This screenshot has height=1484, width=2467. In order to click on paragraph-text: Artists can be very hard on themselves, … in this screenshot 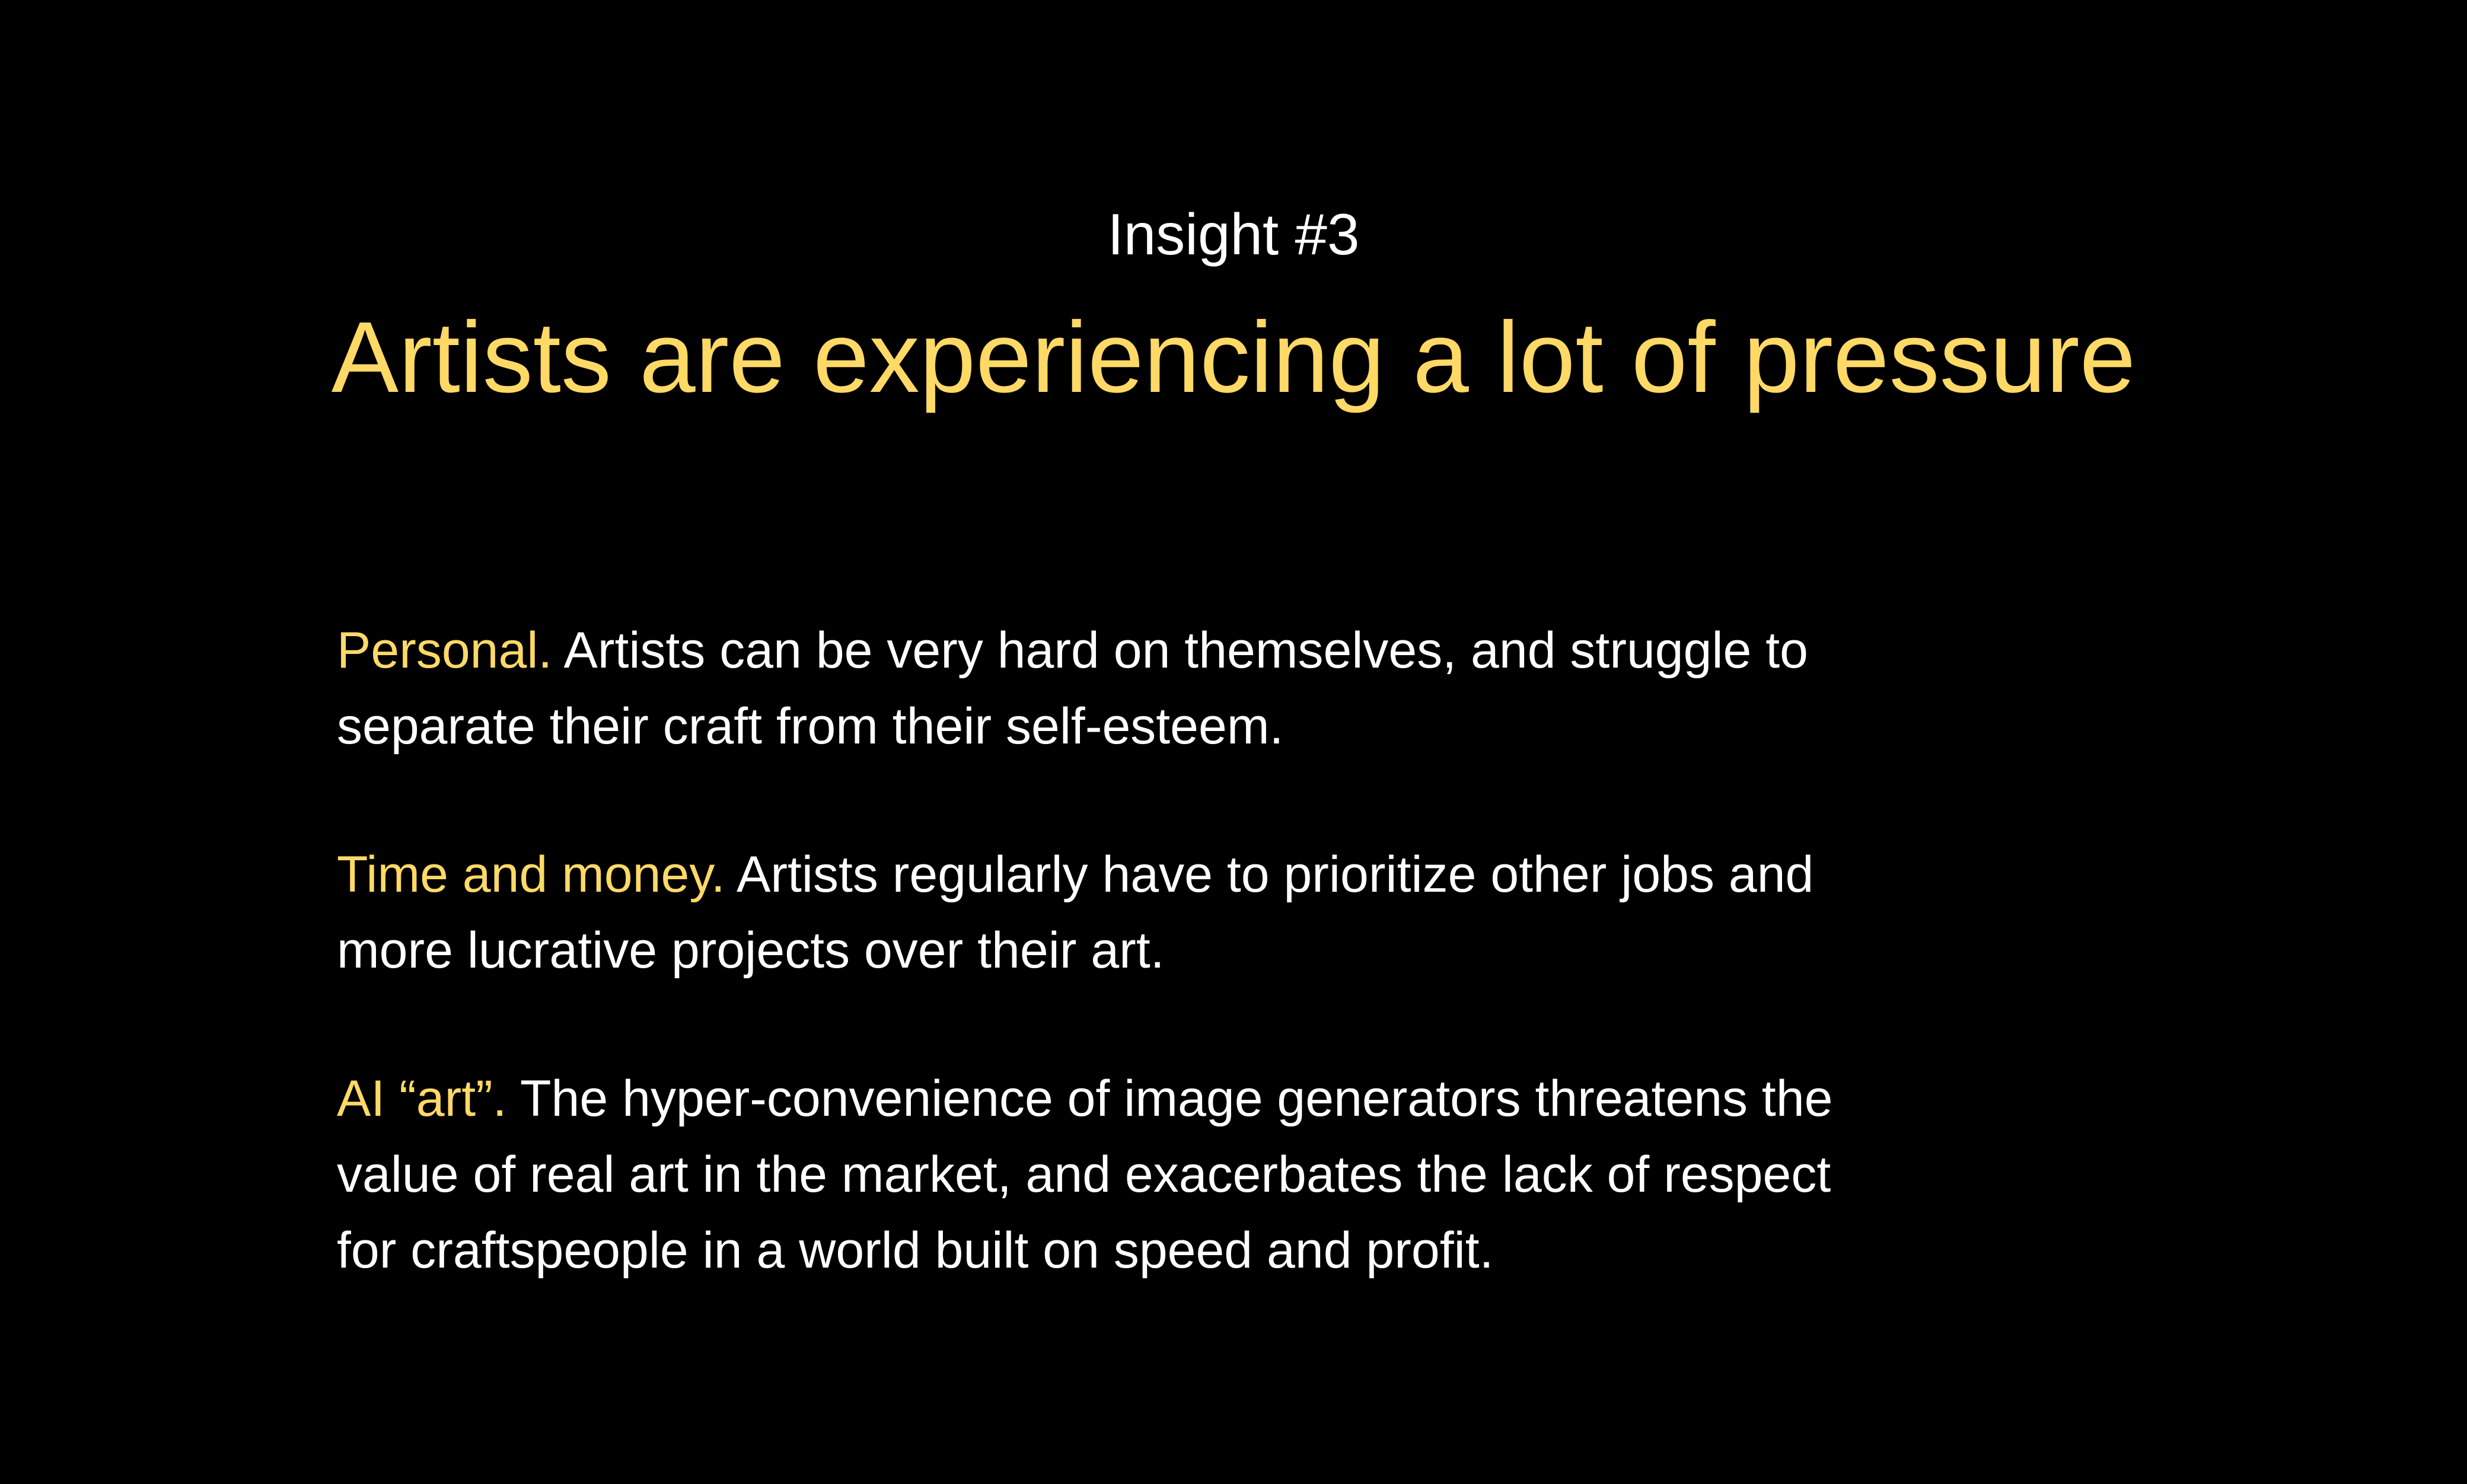, I will do `click(1072, 688)`.